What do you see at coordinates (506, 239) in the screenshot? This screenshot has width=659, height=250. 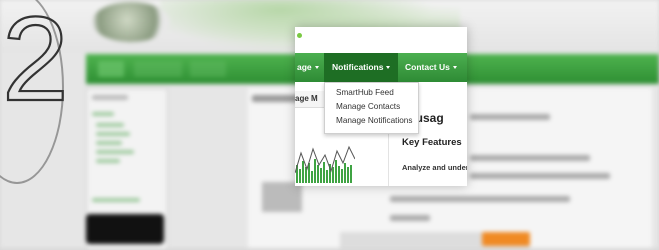 I see `orange-button` at bounding box center [506, 239].